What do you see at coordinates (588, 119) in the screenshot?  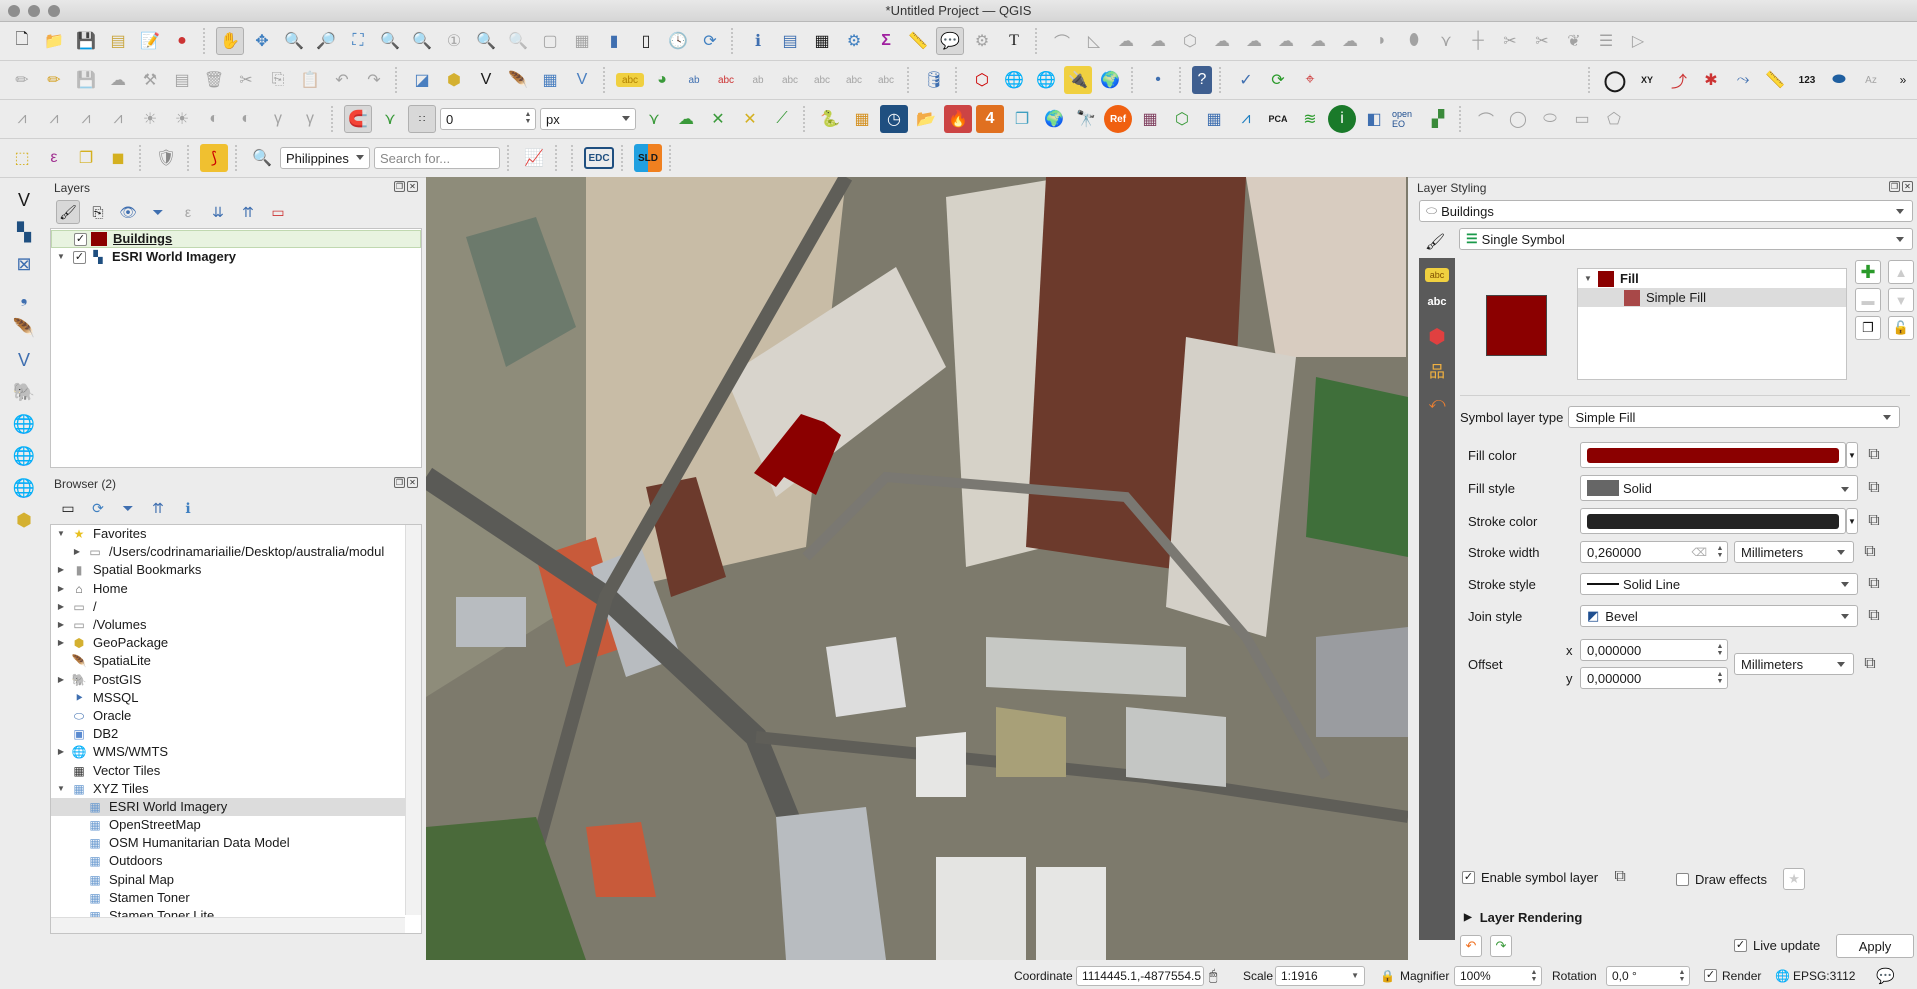 I see `snapping-units-select: px` at bounding box center [588, 119].